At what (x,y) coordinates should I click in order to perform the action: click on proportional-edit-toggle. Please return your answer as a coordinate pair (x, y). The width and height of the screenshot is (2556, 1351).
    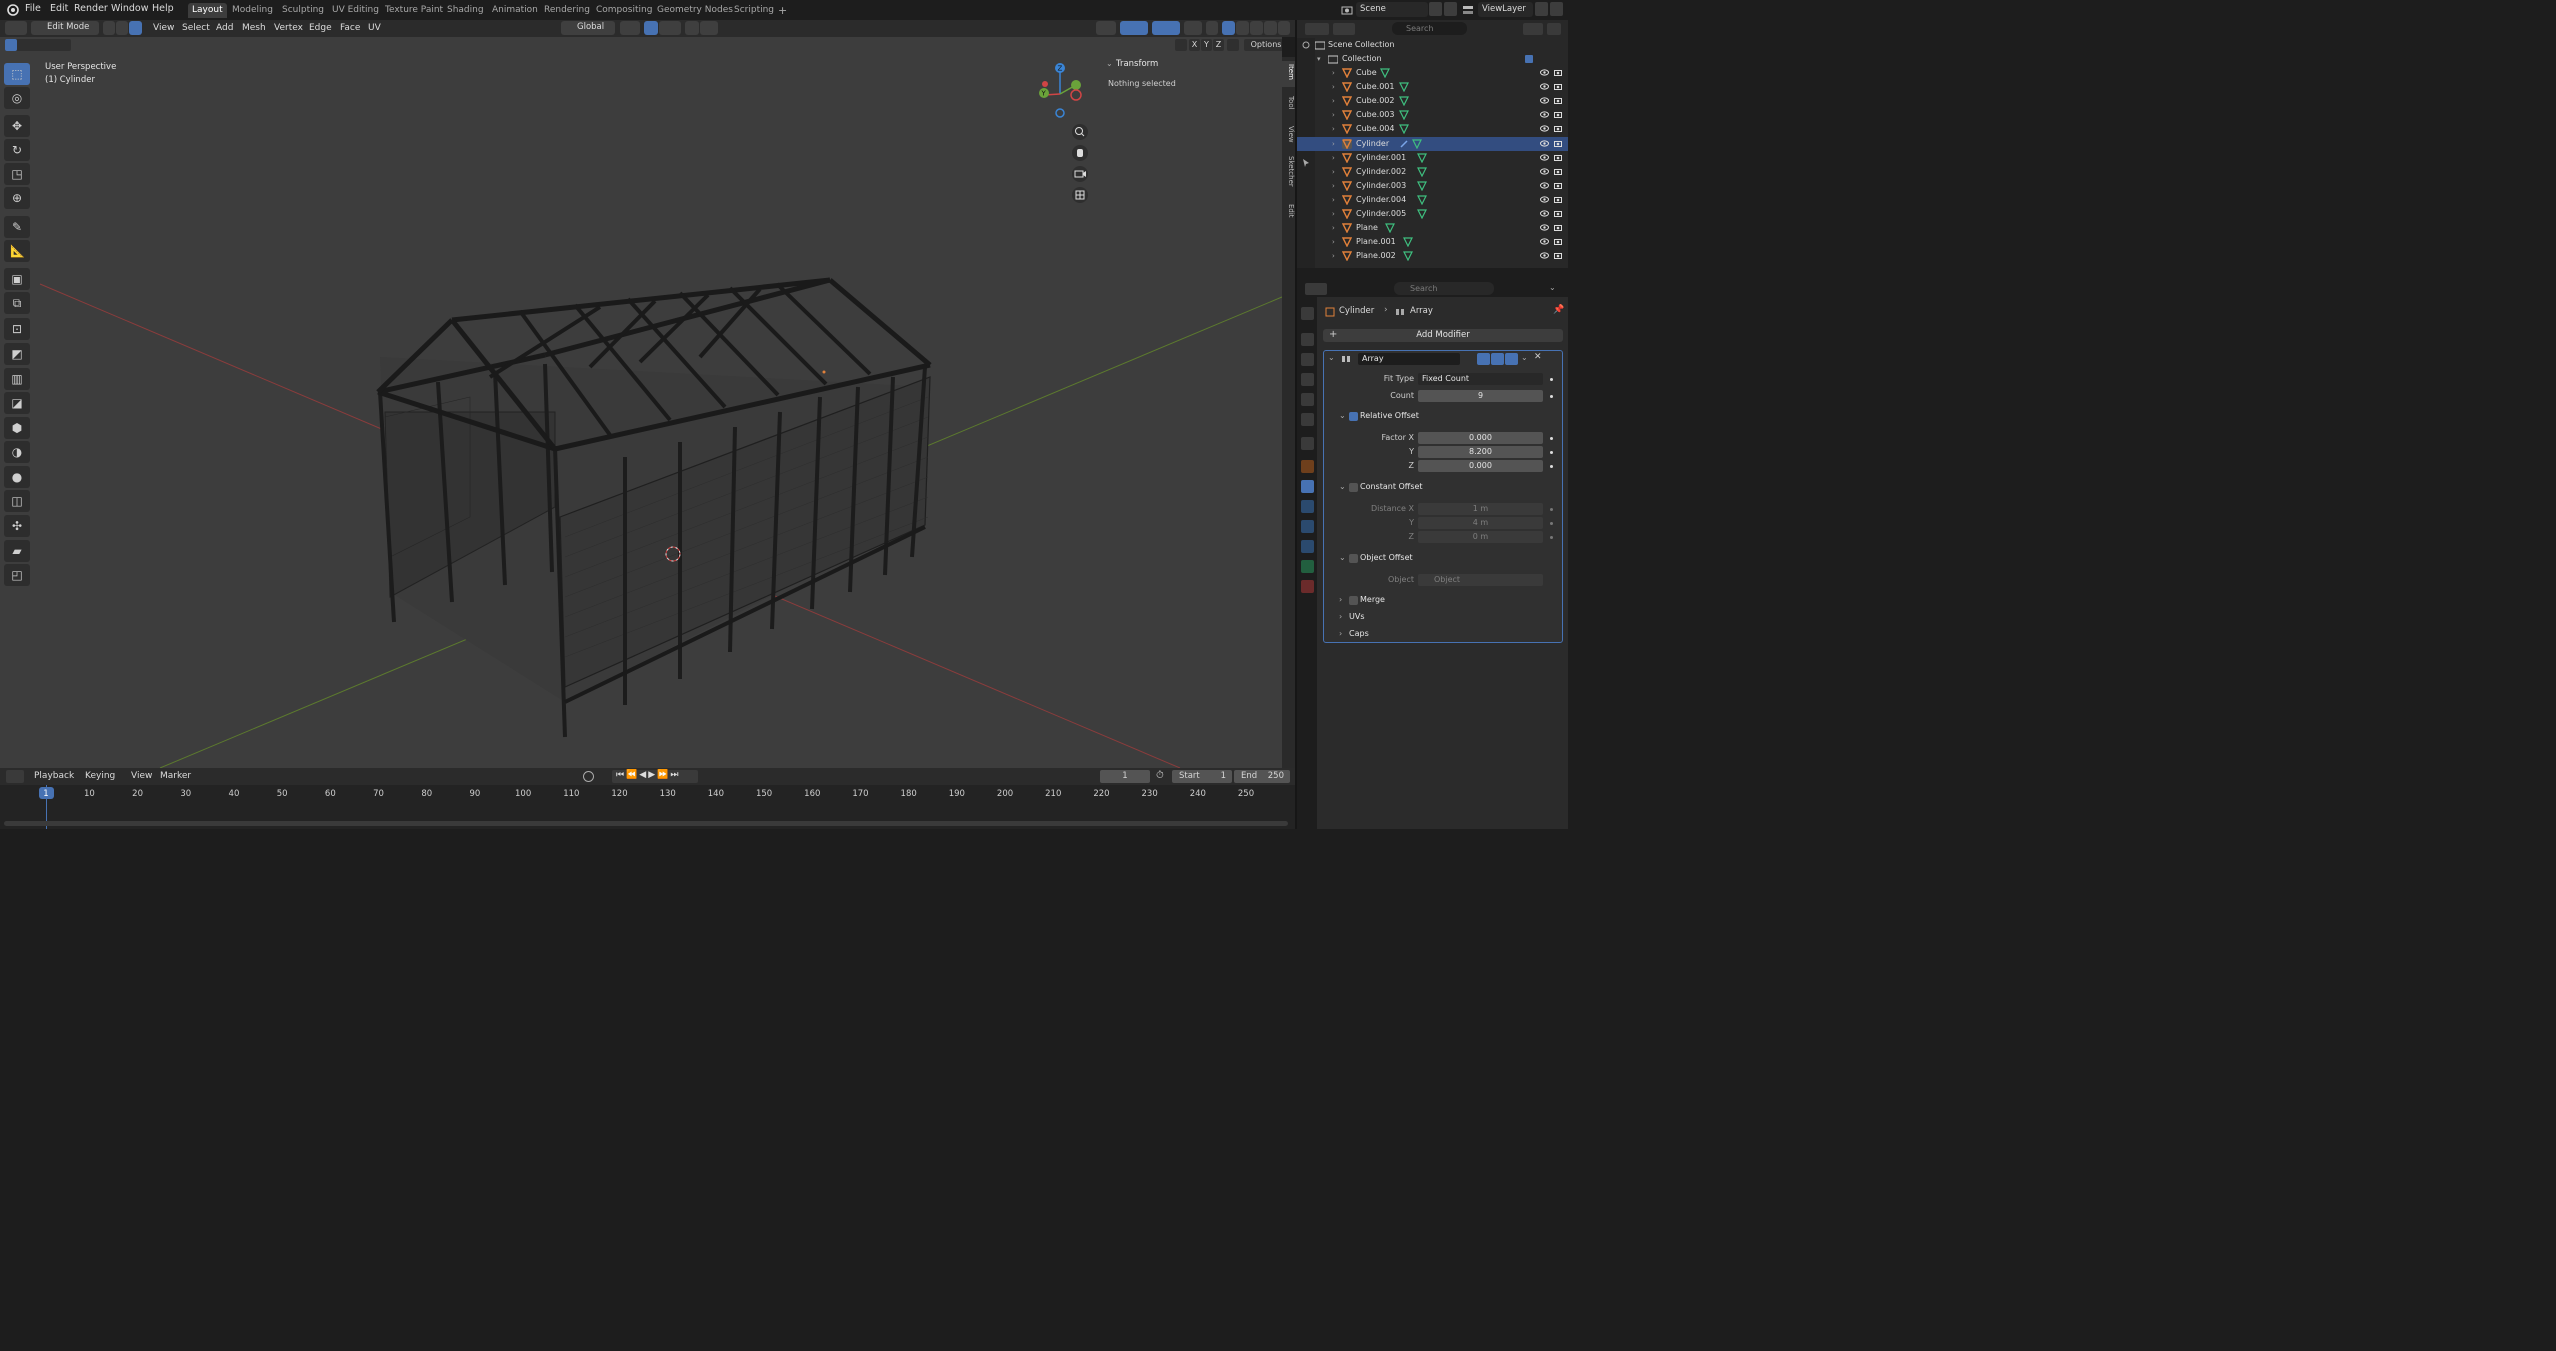
    Looking at the image, I should click on (692, 28).